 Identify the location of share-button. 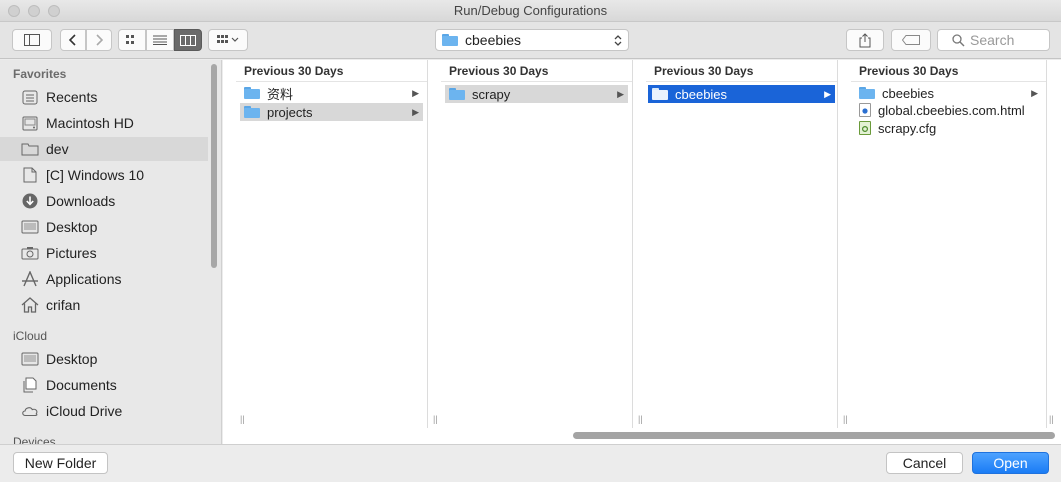
(865, 40).